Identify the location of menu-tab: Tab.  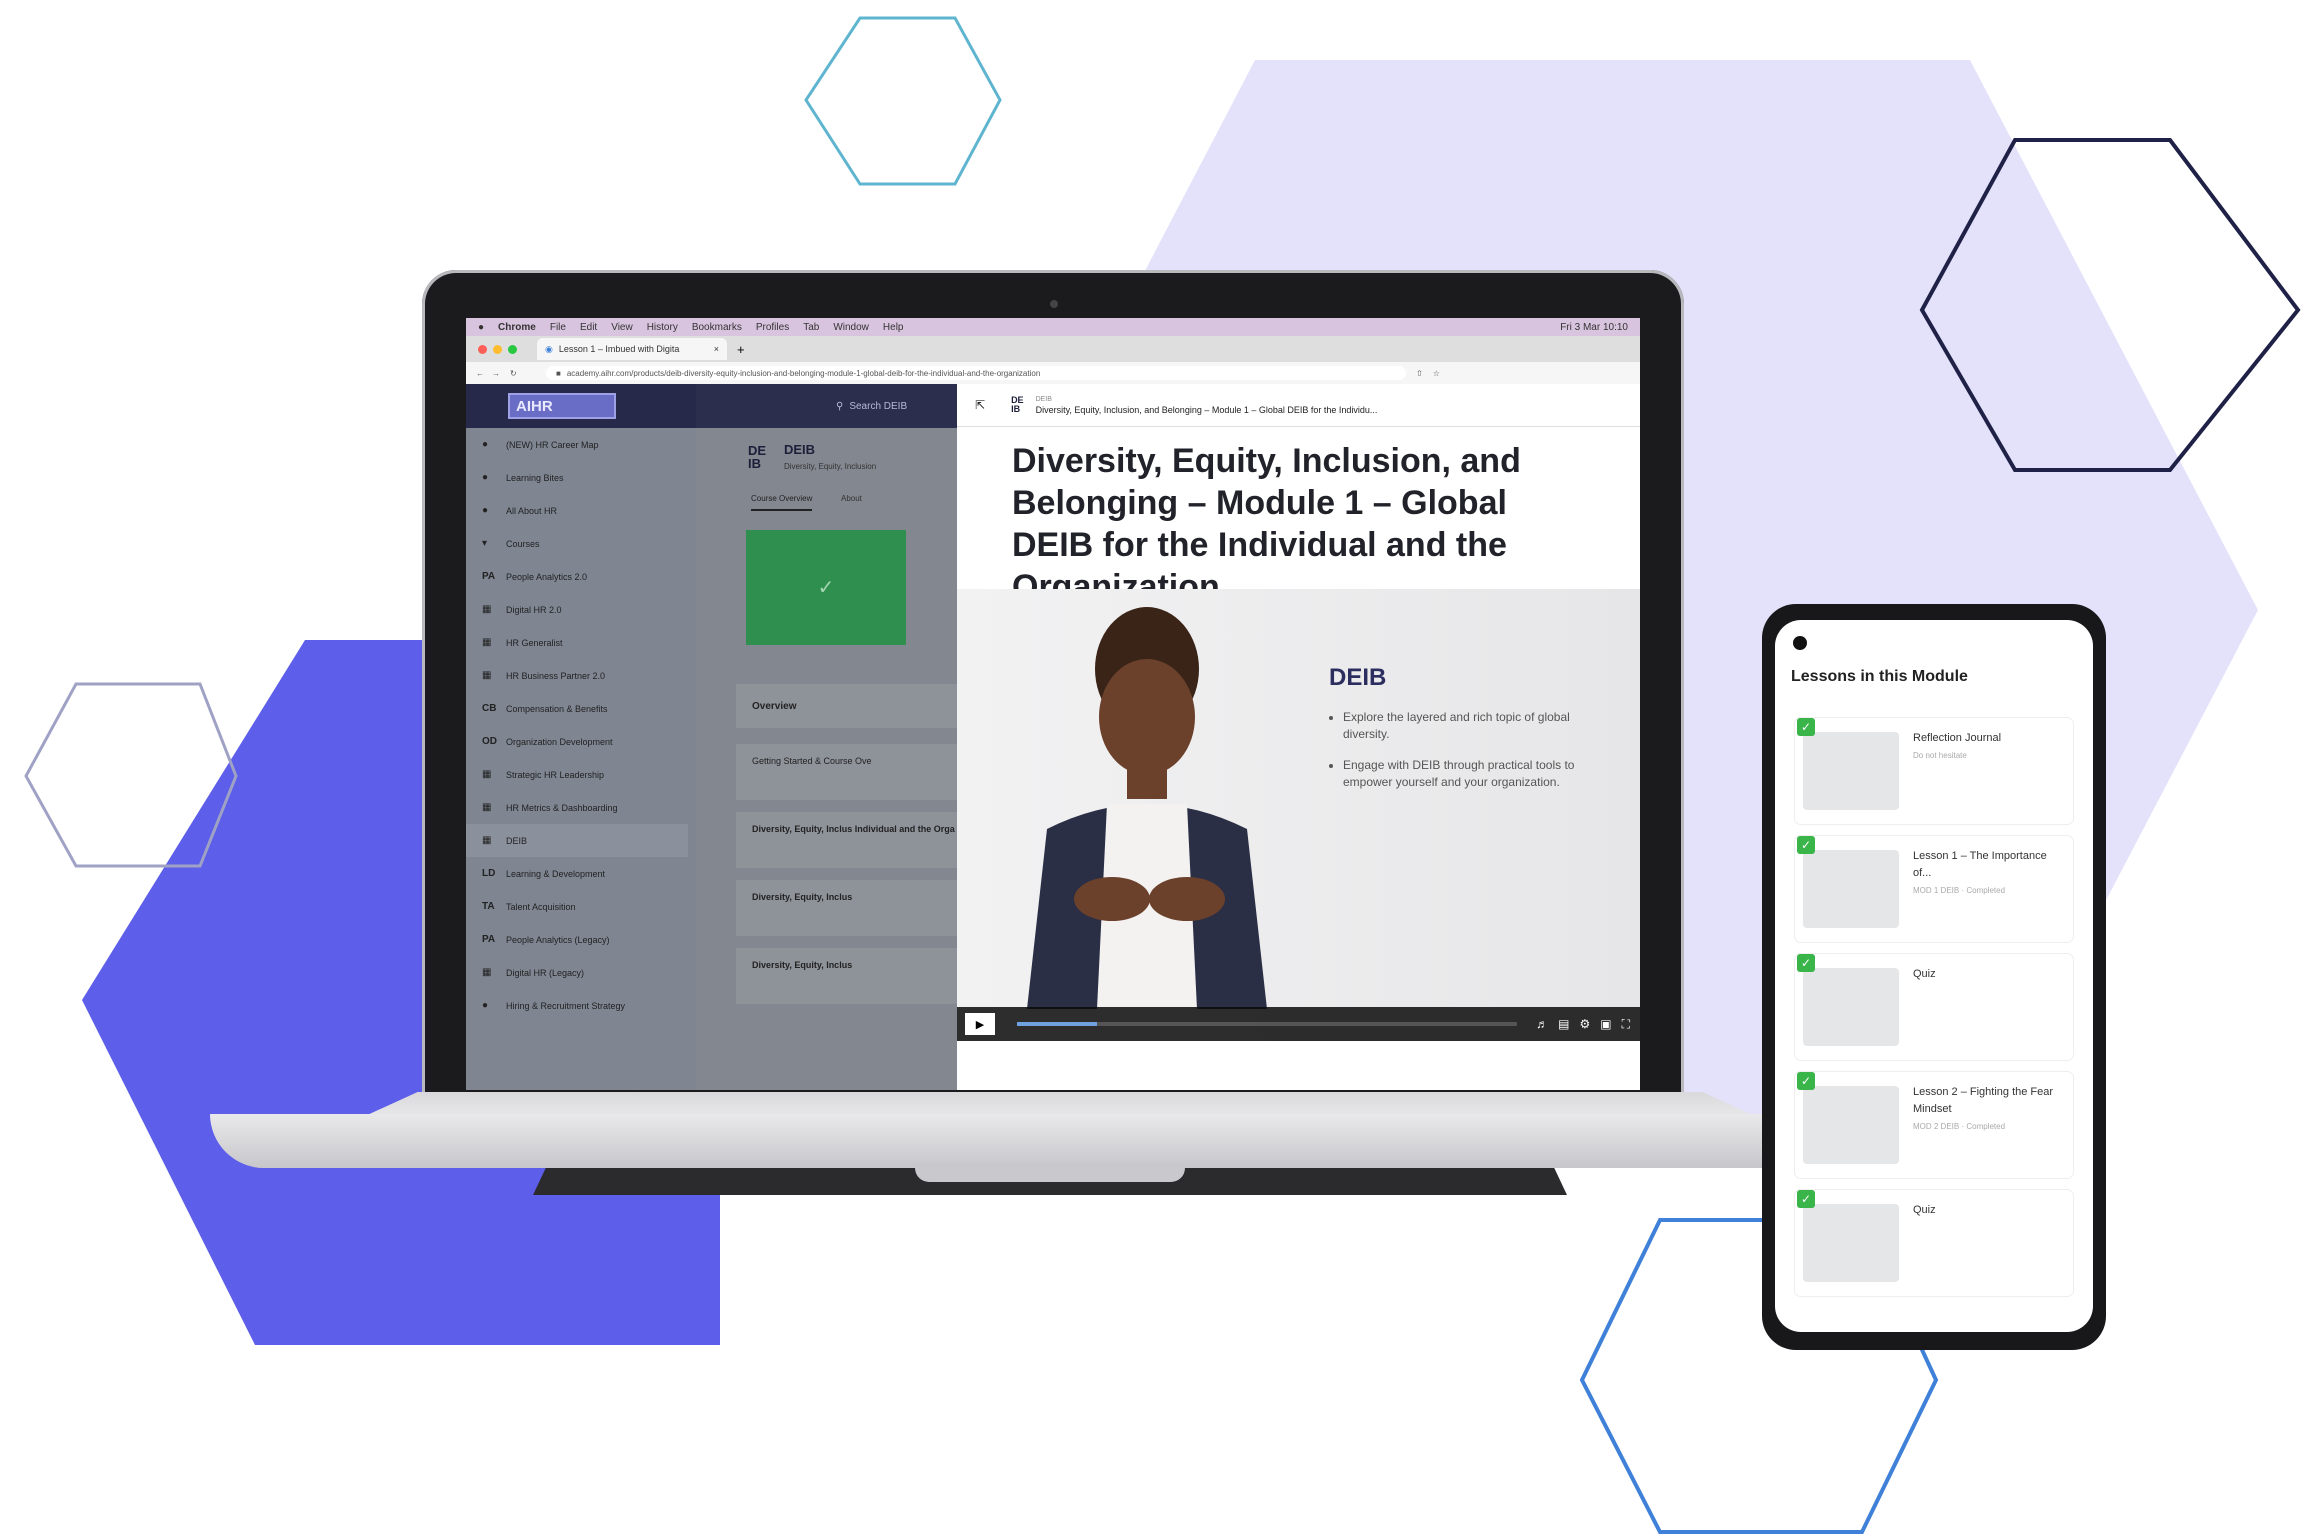
(811, 327).